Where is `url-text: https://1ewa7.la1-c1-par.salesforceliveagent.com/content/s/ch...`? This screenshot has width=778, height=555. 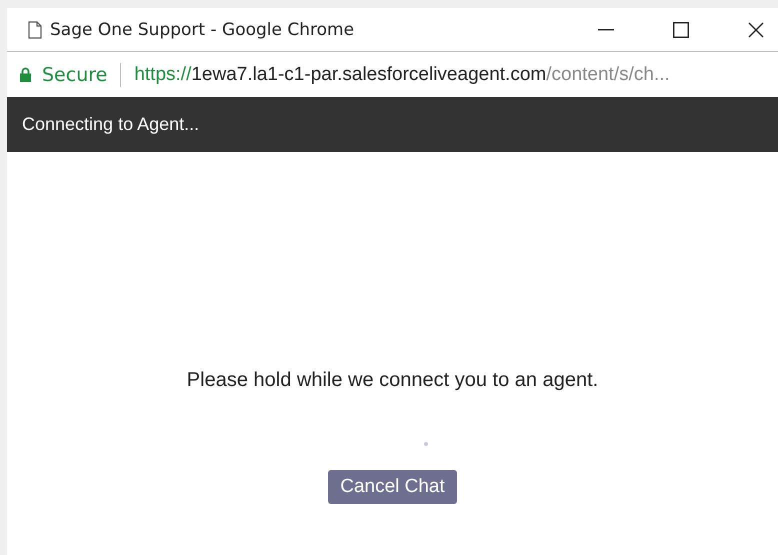 url-text: https://1ewa7.la1-c1-par.salesforceliveagent.com/content/s/ch... is located at coordinates (402, 75).